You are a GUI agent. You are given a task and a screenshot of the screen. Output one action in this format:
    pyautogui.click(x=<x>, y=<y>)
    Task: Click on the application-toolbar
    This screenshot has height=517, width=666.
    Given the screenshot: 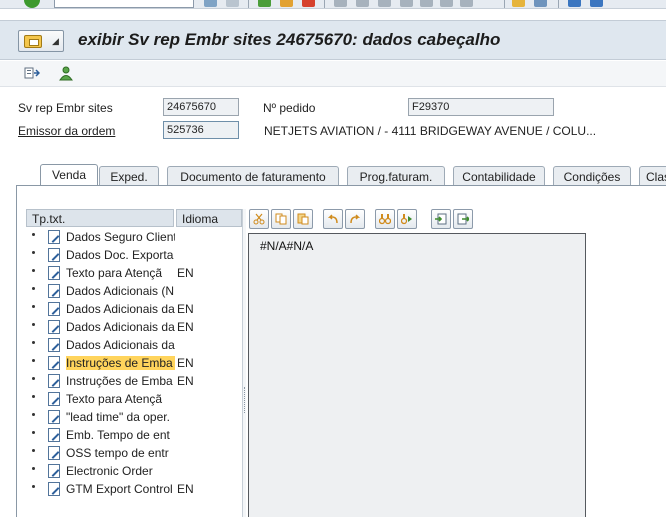 What is the action you would take?
    pyautogui.click(x=333, y=74)
    